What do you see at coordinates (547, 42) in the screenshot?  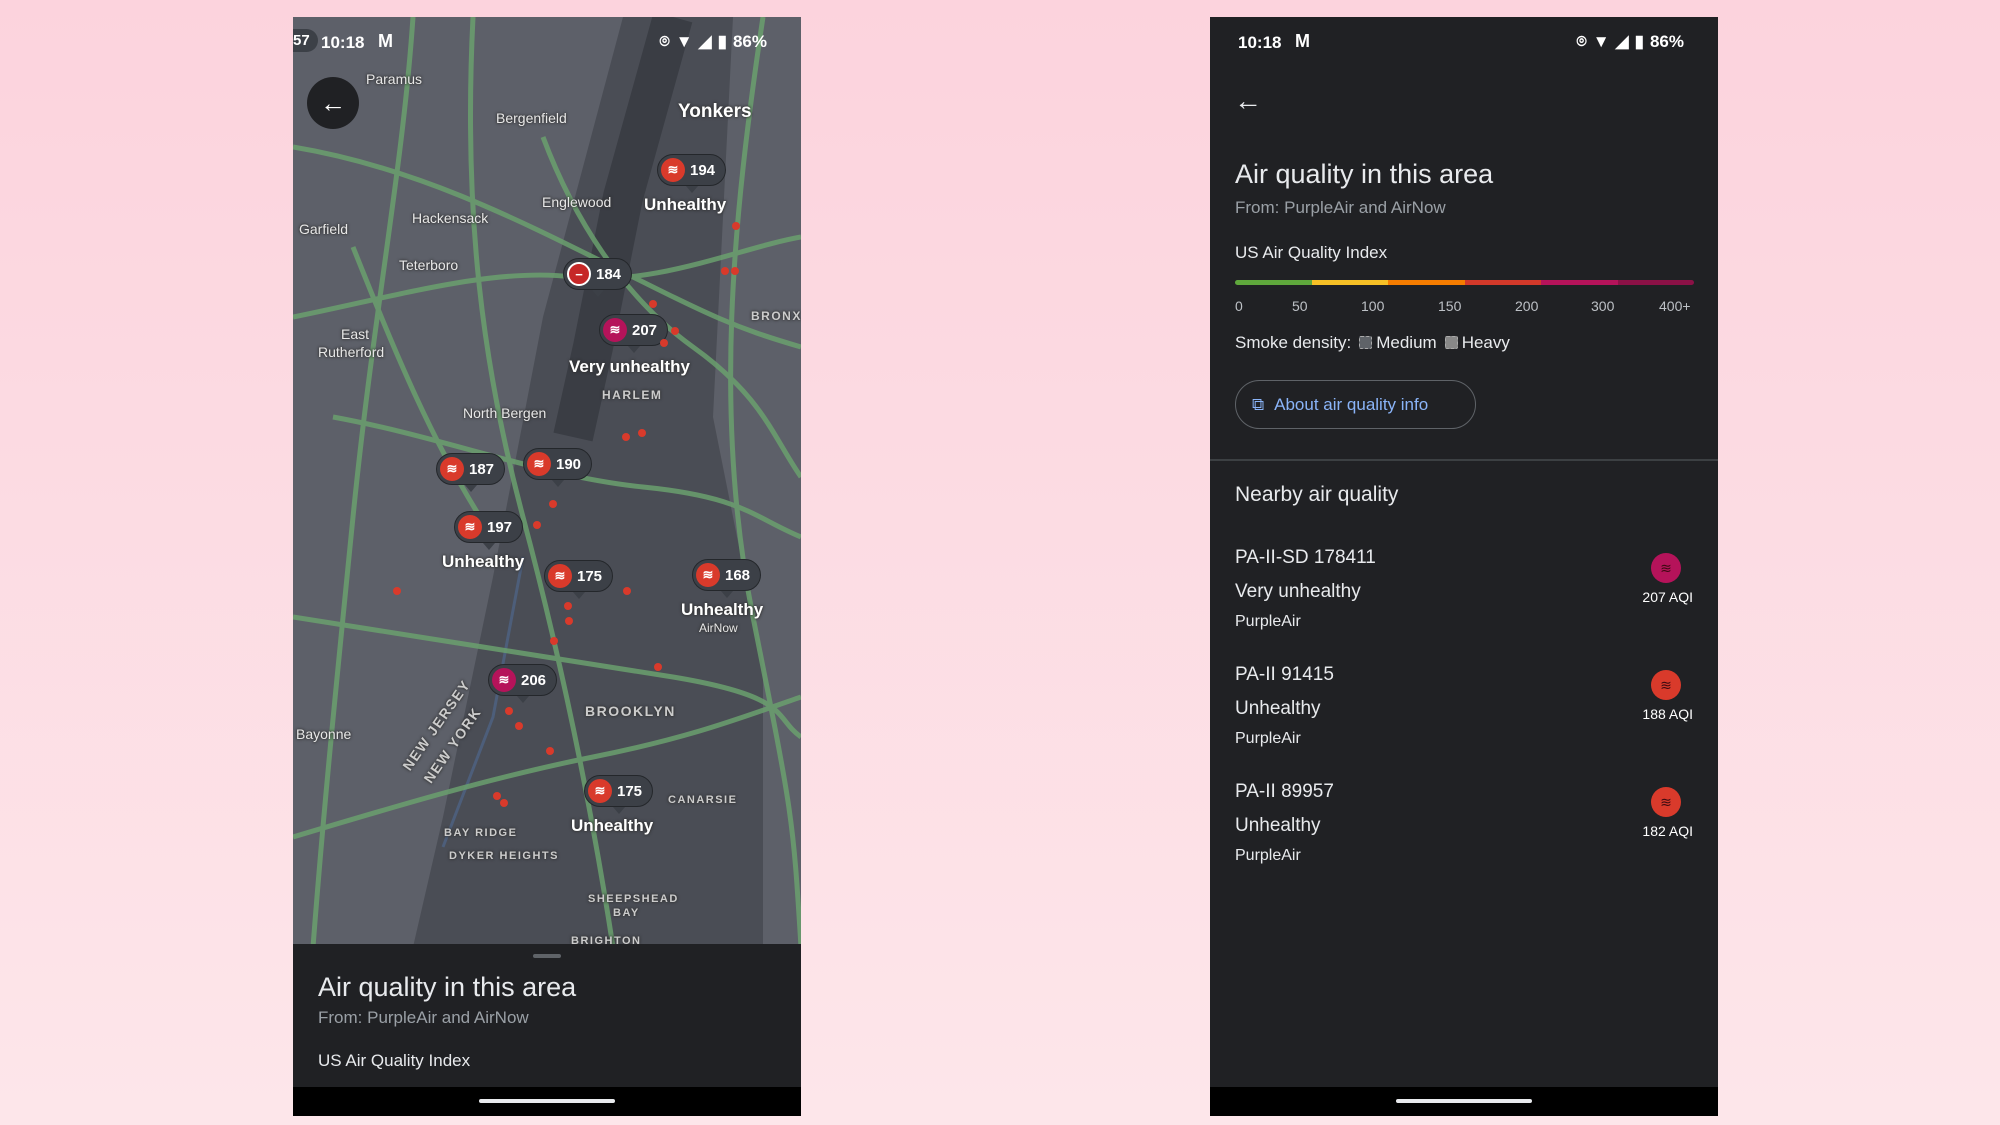 I see `status-bar: 57 10:18 M ⌾ ▼ ◢ ▮ 86%` at bounding box center [547, 42].